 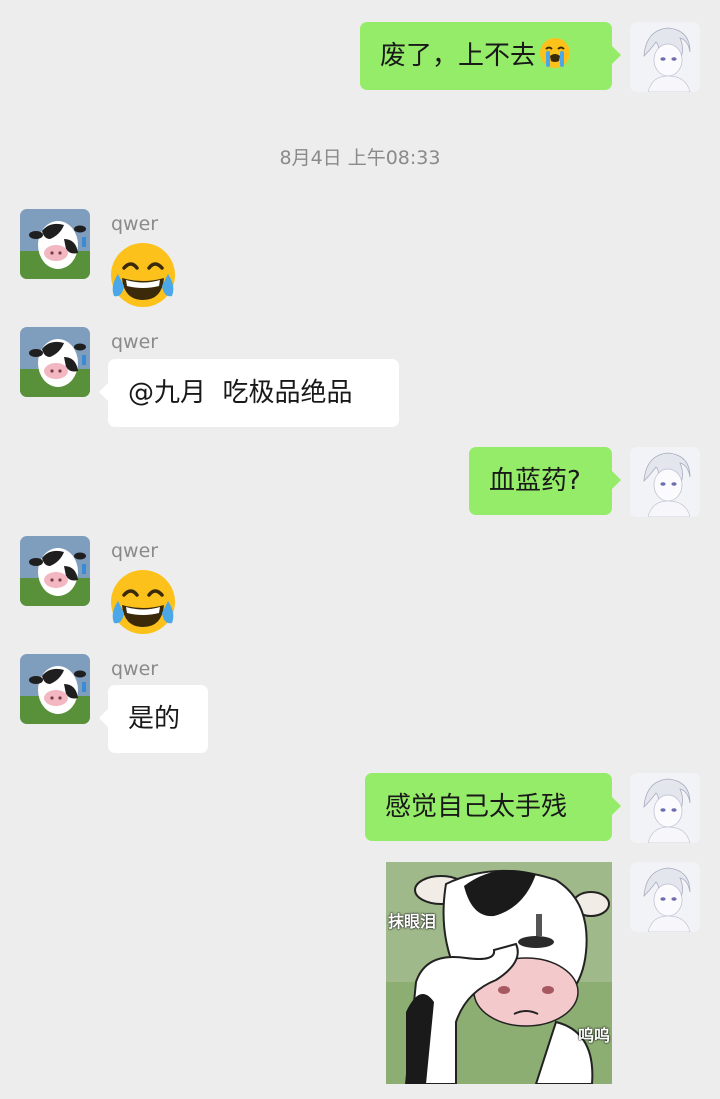 What do you see at coordinates (476, 807) in the screenshot?
I see `message-text: 感觉自己太手残` at bounding box center [476, 807].